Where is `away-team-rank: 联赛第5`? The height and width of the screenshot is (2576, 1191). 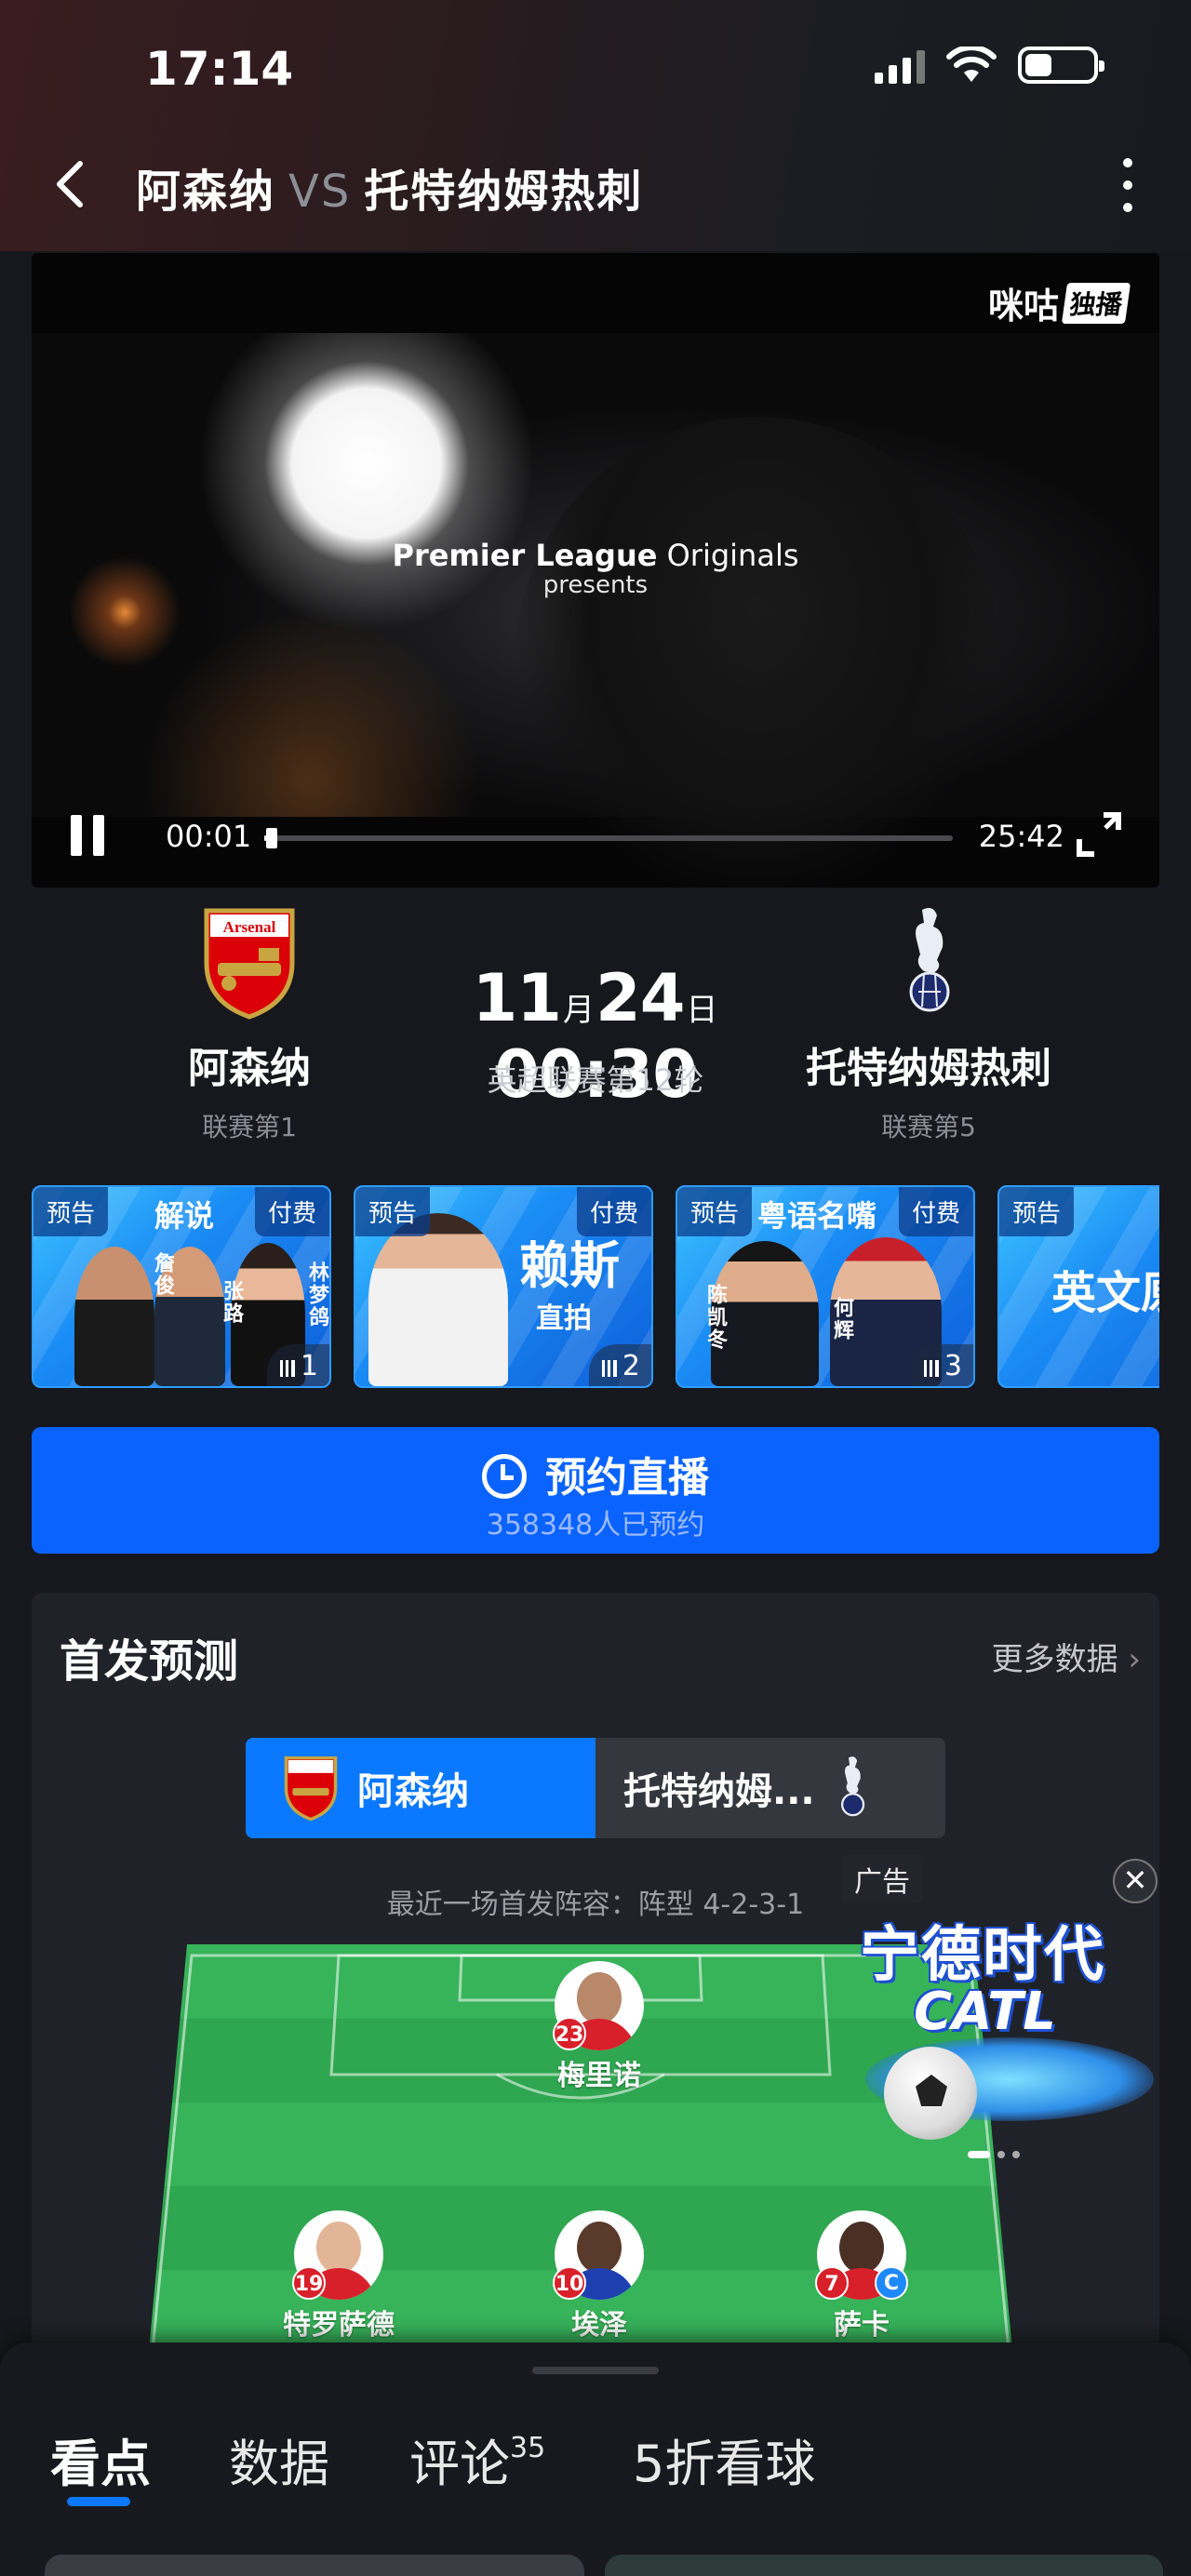 away-team-rank: 联赛第5 is located at coordinates (928, 1127).